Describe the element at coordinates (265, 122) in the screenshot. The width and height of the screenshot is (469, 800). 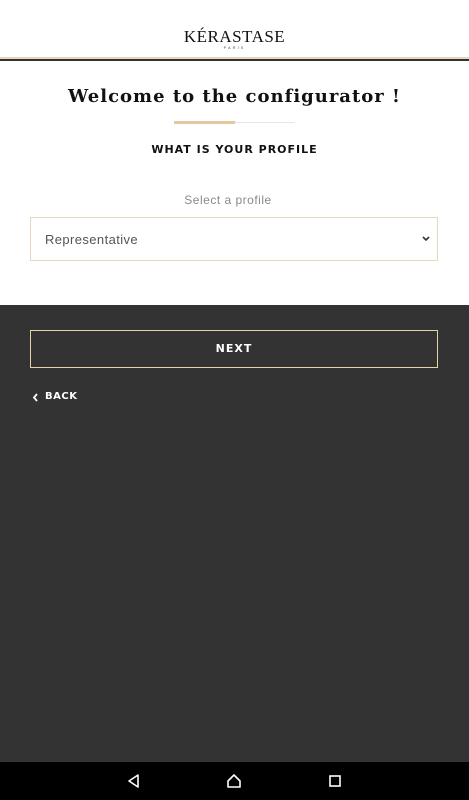
I see `divider-track` at that location.